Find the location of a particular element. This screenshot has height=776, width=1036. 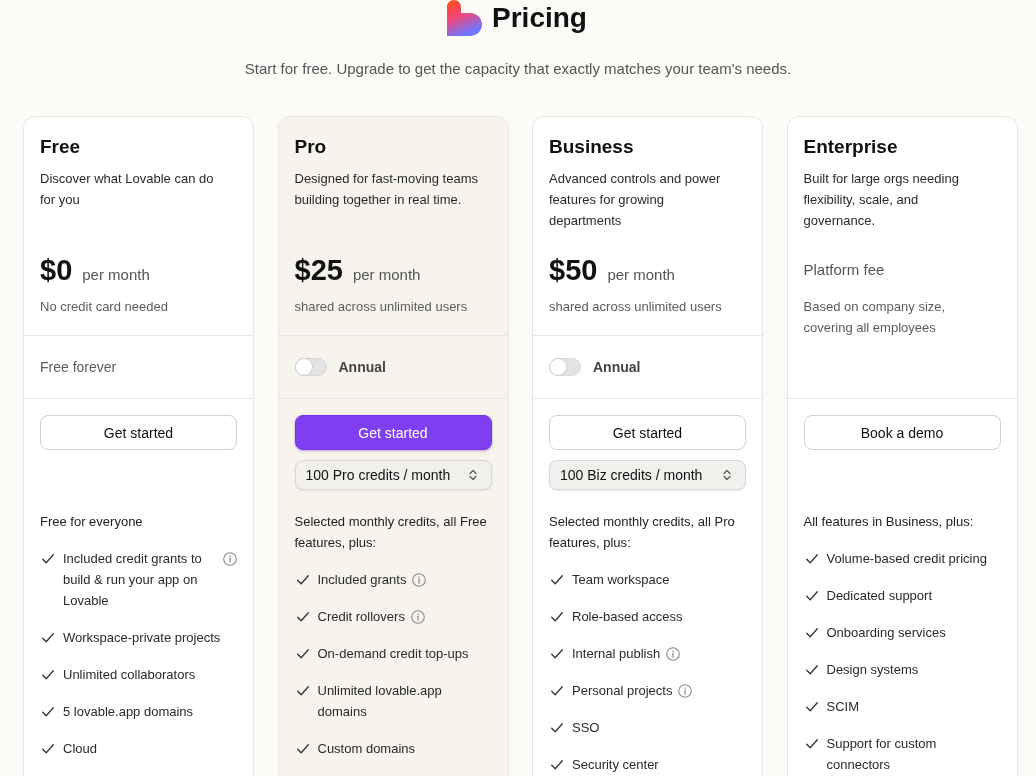

price-label: Platform fee is located at coordinates (844, 270).